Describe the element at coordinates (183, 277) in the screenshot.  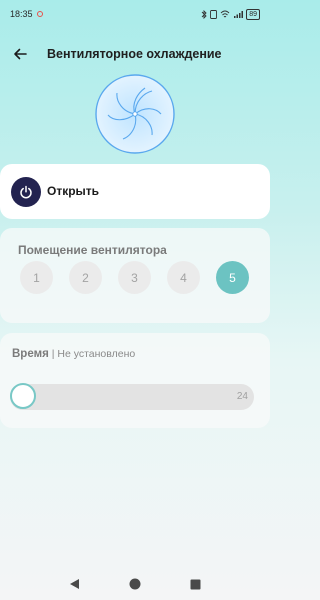
I see `level-button-4: 4` at that location.